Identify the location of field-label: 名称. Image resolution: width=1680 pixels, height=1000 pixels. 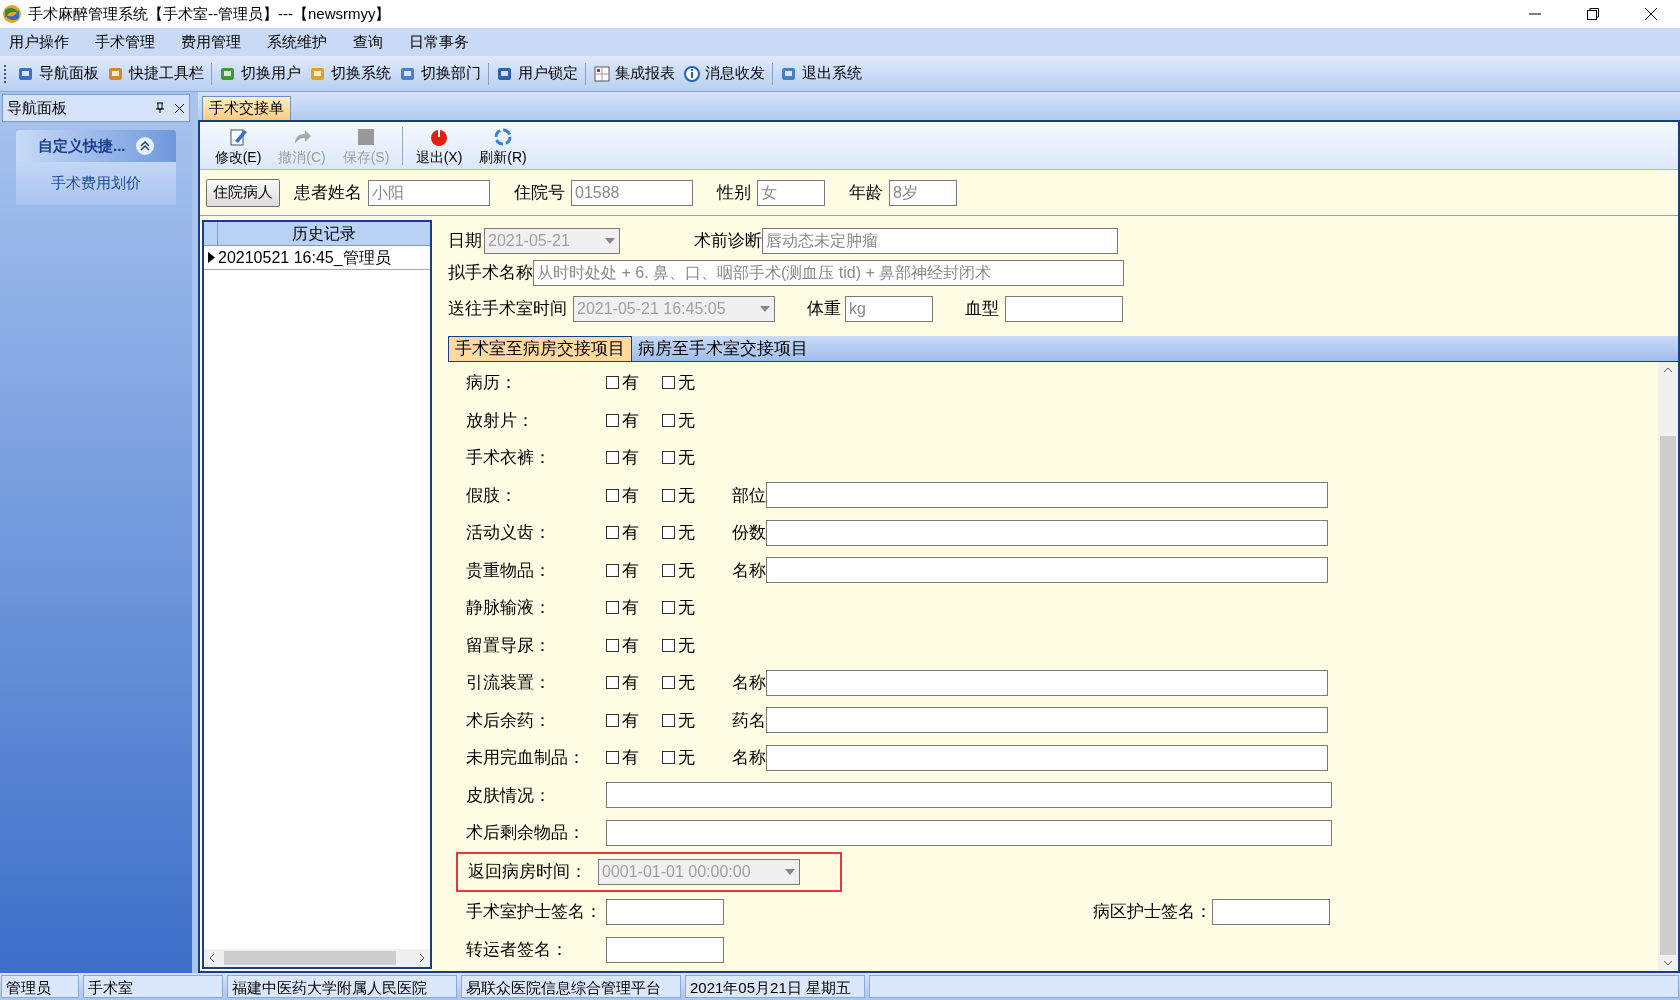
(749, 683).